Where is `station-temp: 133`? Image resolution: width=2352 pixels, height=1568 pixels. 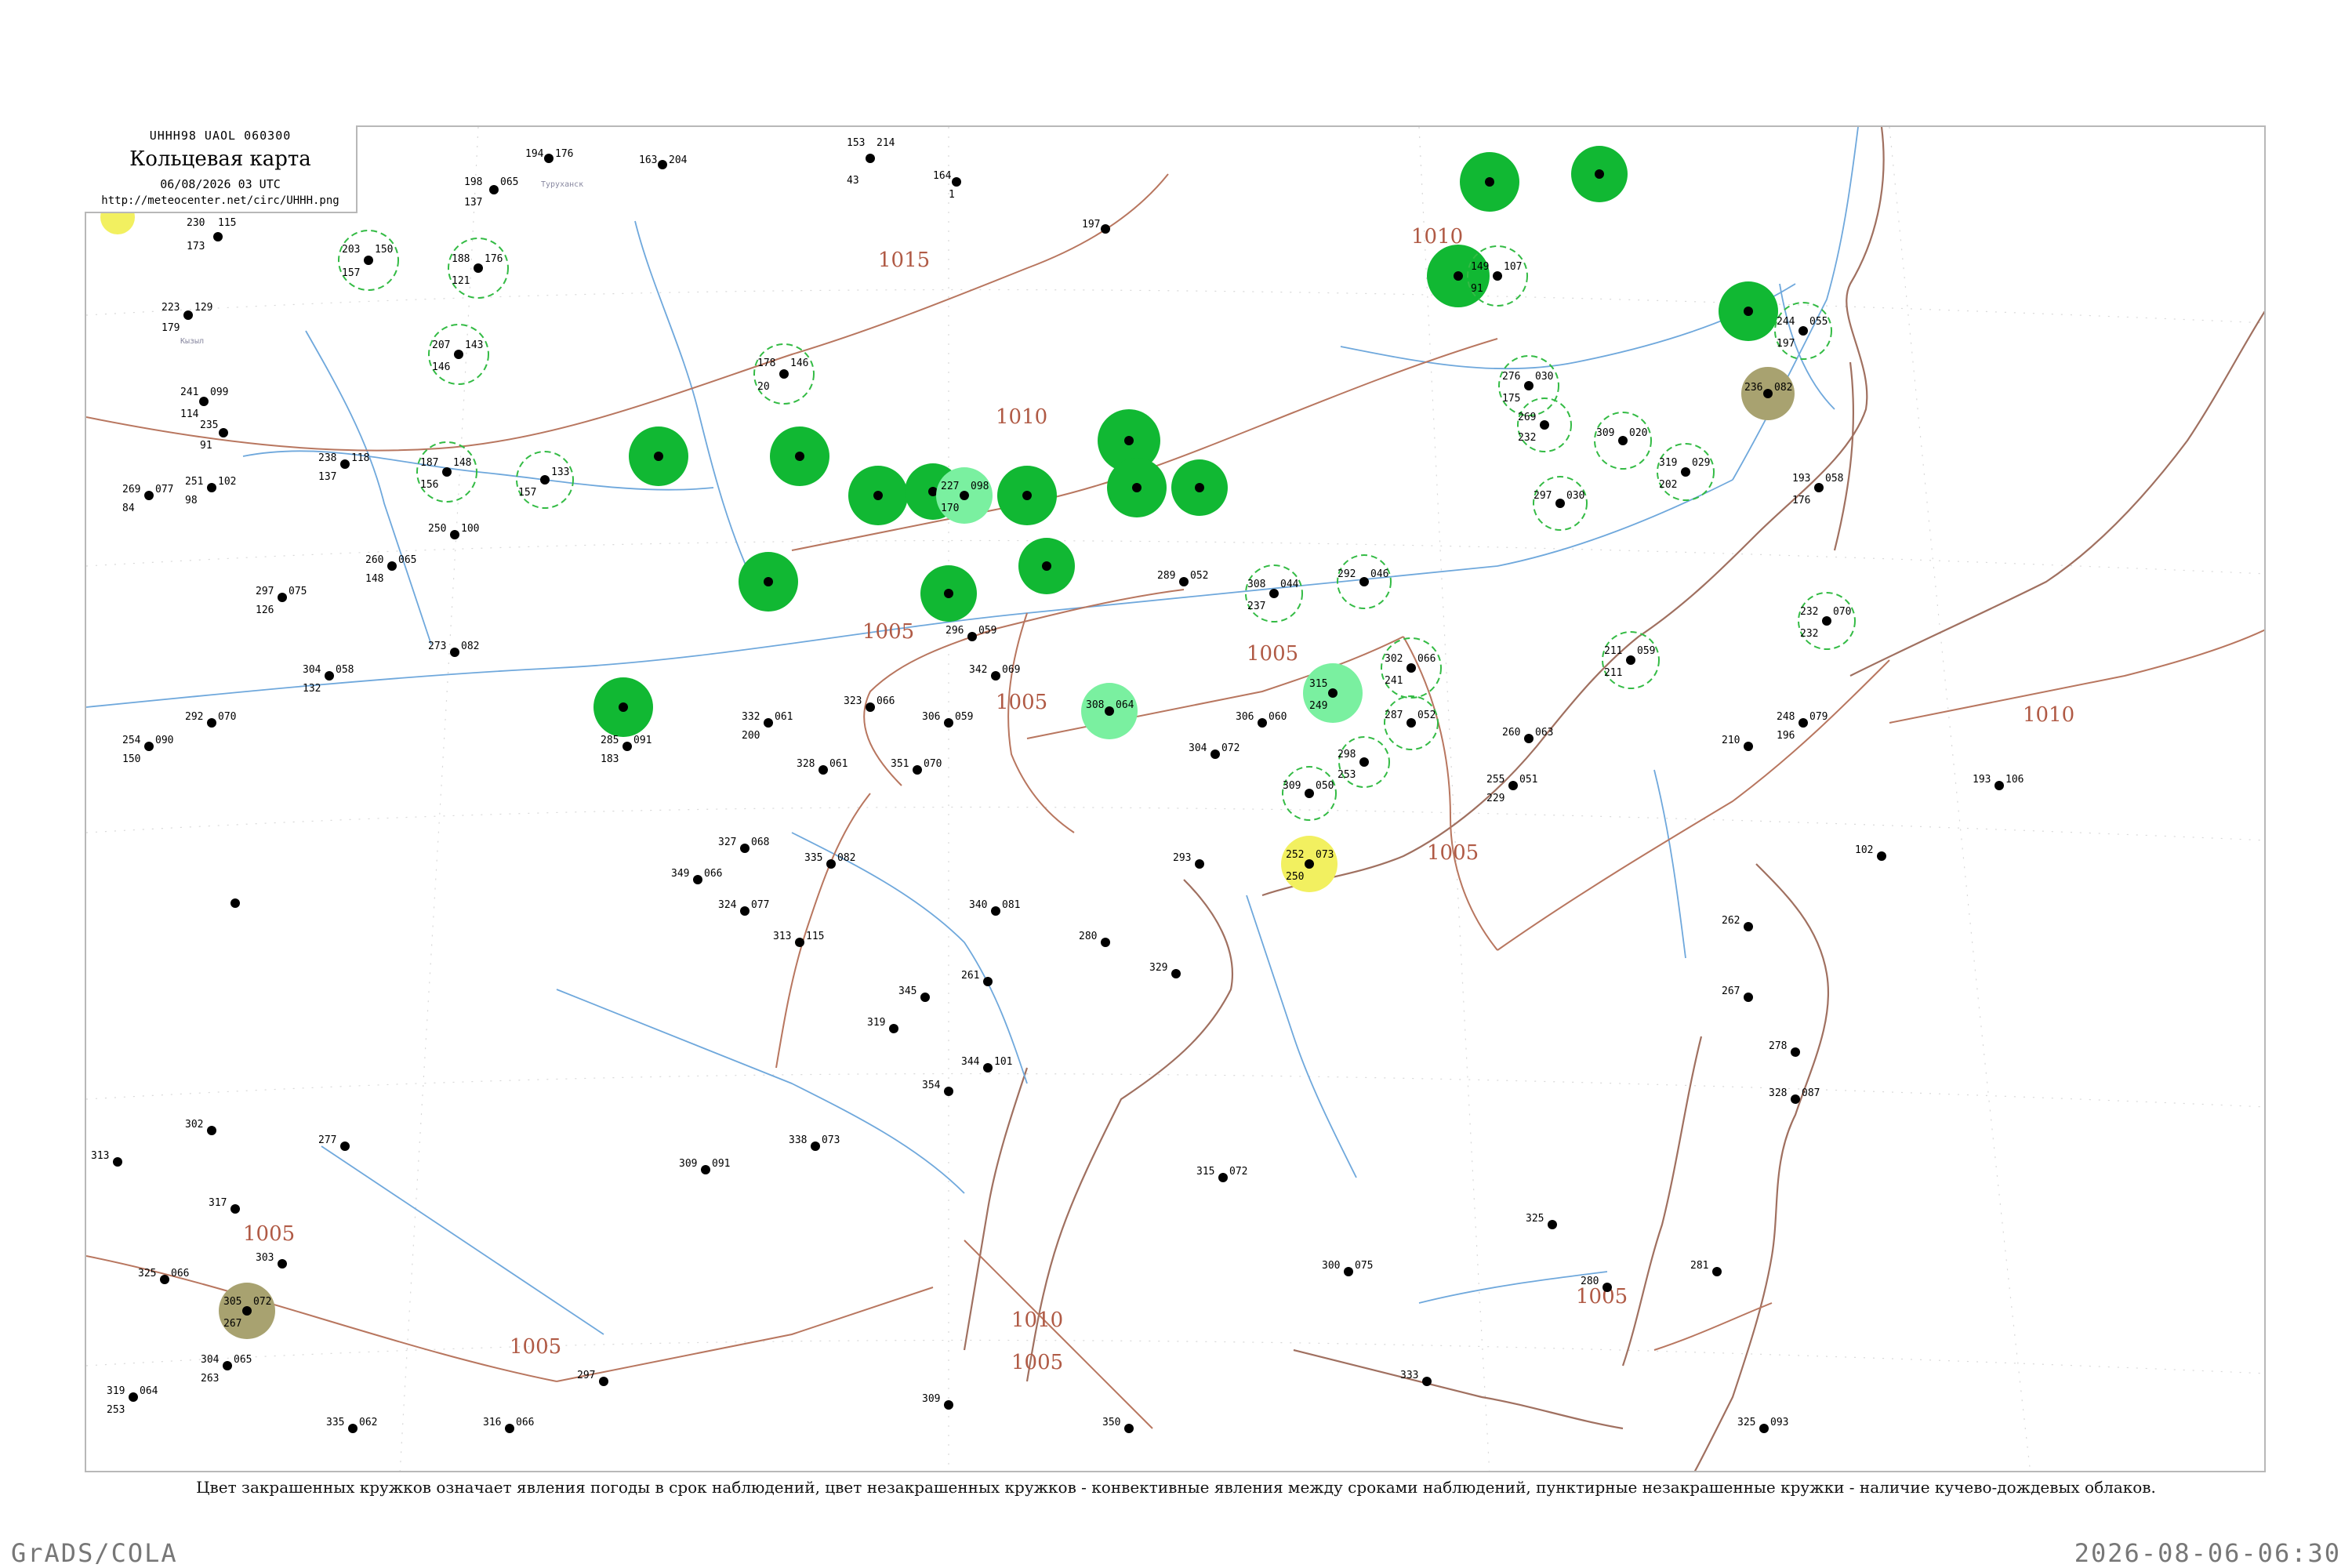
station-temp: 133 is located at coordinates (560, 472).